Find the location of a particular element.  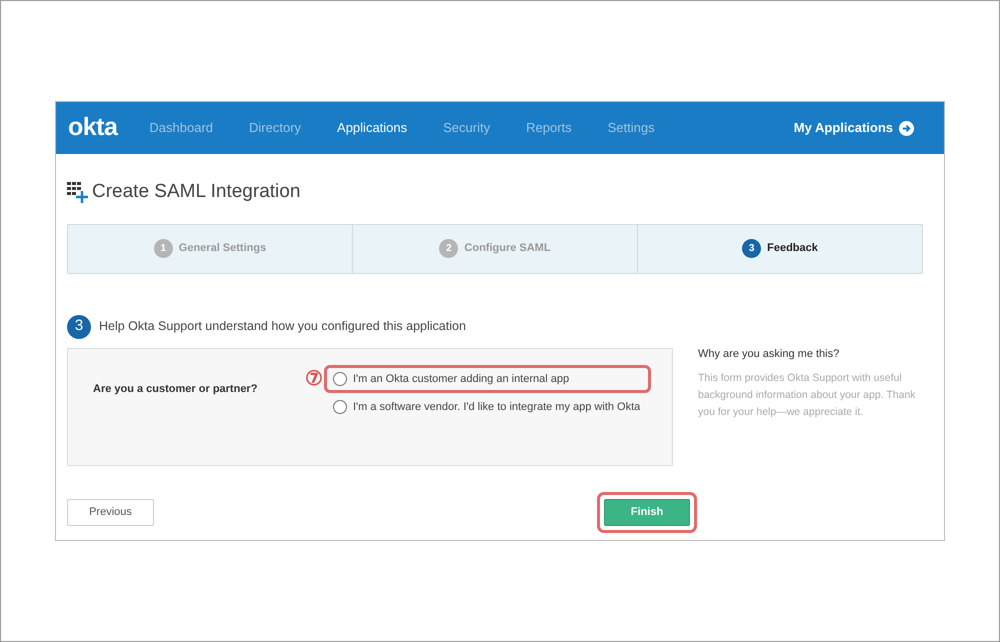

page-title: Create SAML Integration is located at coordinates (196, 192).